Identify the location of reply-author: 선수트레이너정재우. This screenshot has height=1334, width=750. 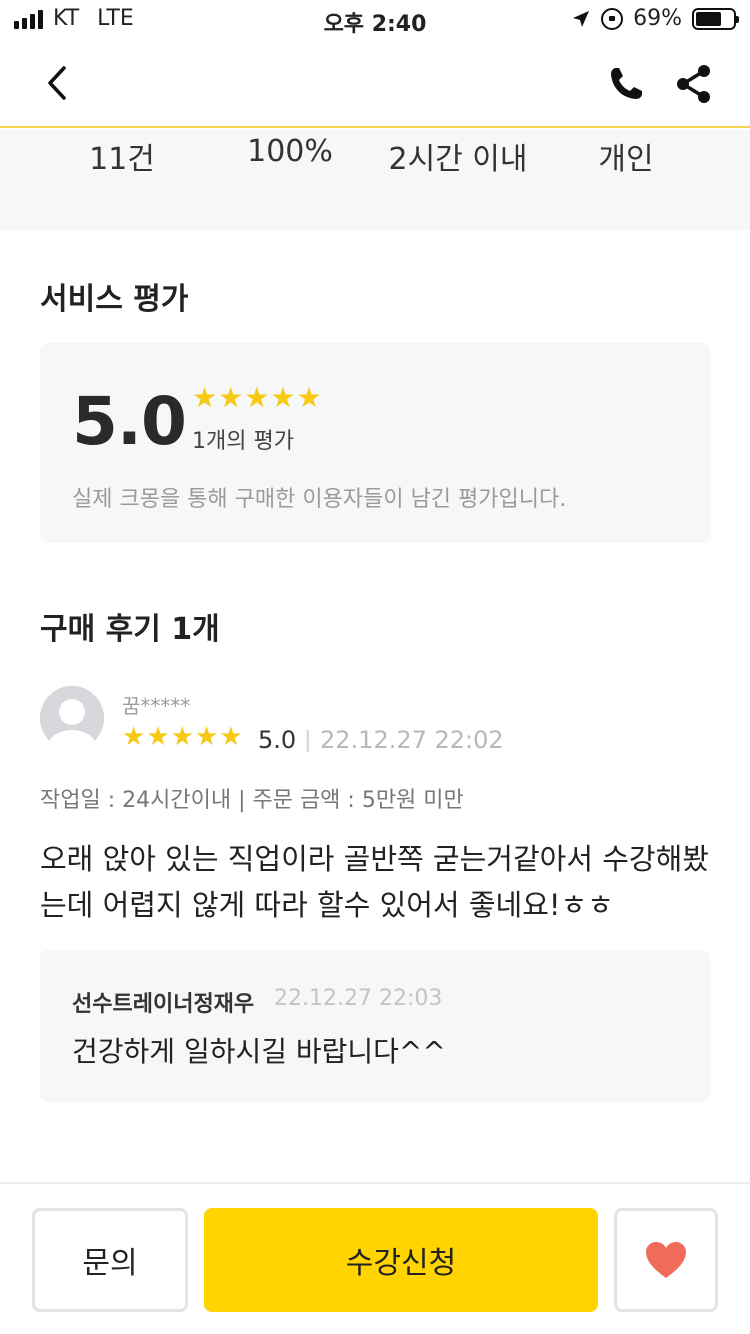
(163, 1004).